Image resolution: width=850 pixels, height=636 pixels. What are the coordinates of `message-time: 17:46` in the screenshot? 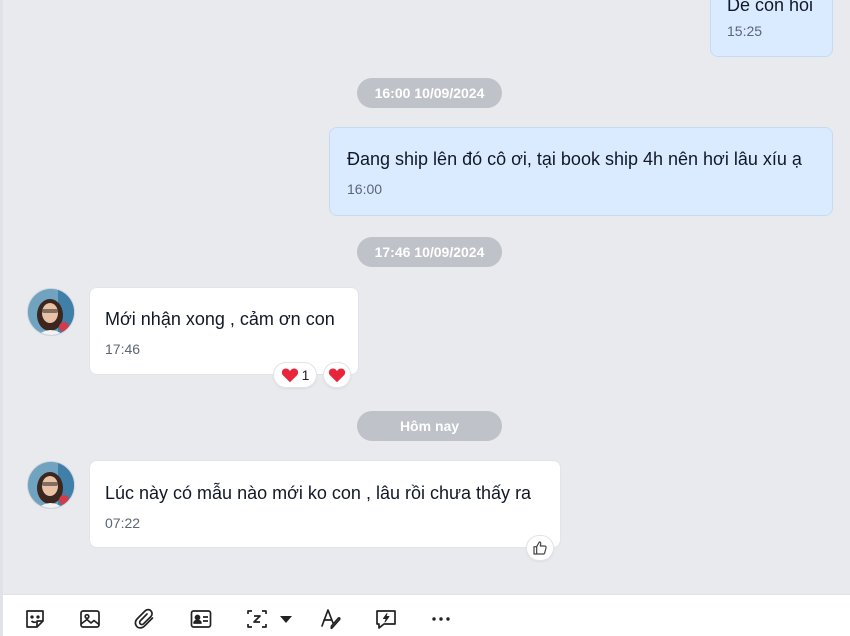 It's located at (123, 349).